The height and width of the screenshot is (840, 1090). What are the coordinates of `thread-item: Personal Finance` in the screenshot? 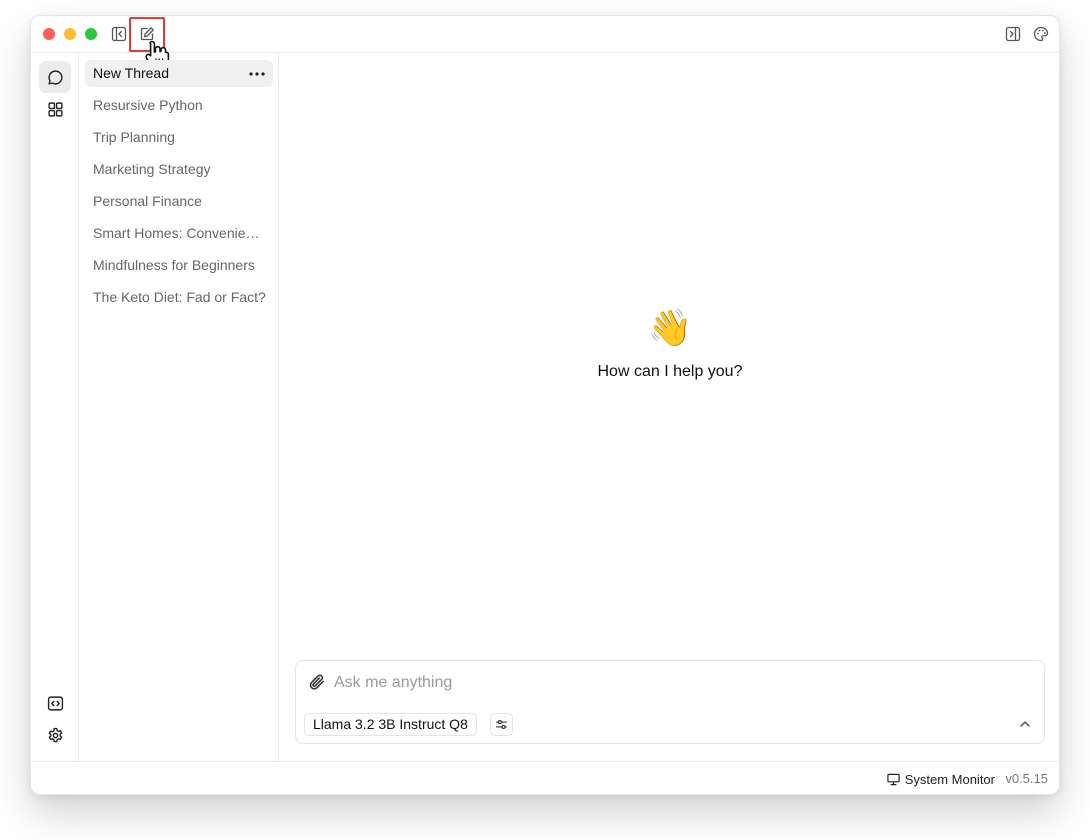 It's located at (179, 201).